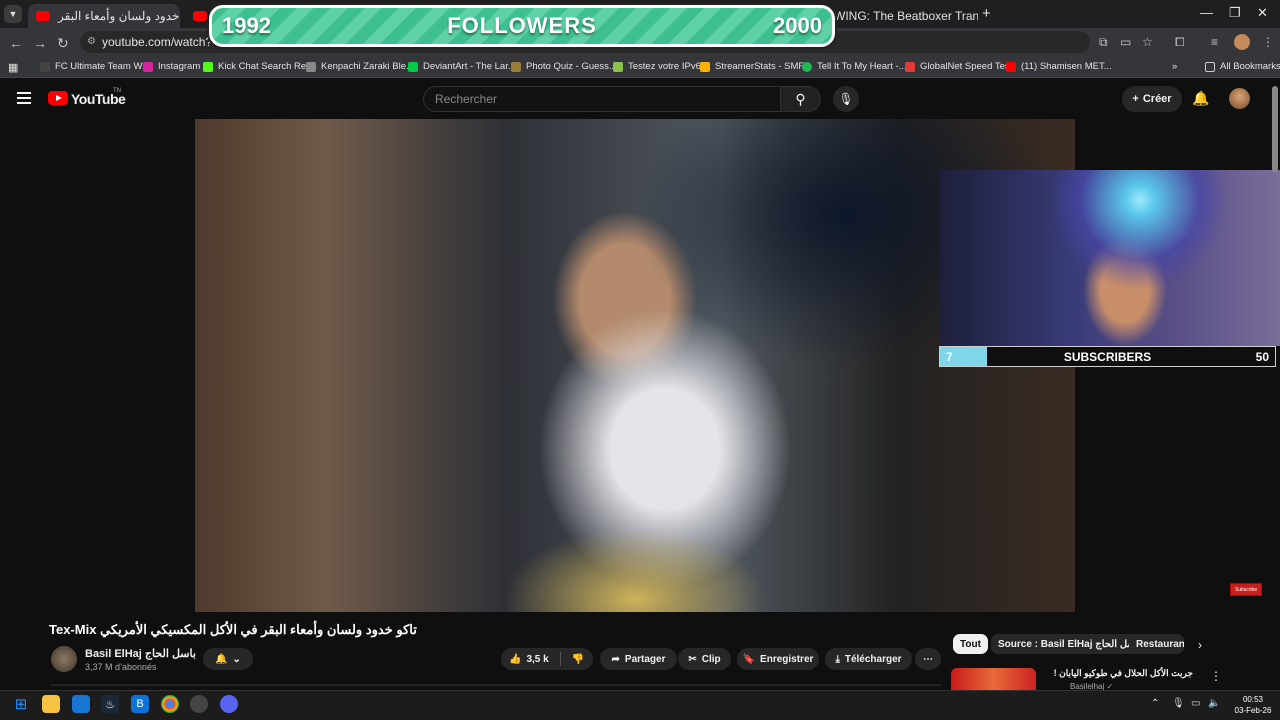 Image resolution: width=1280 pixels, height=720 pixels. I want to click on reading-list-icon: ≡, so click(1214, 42).